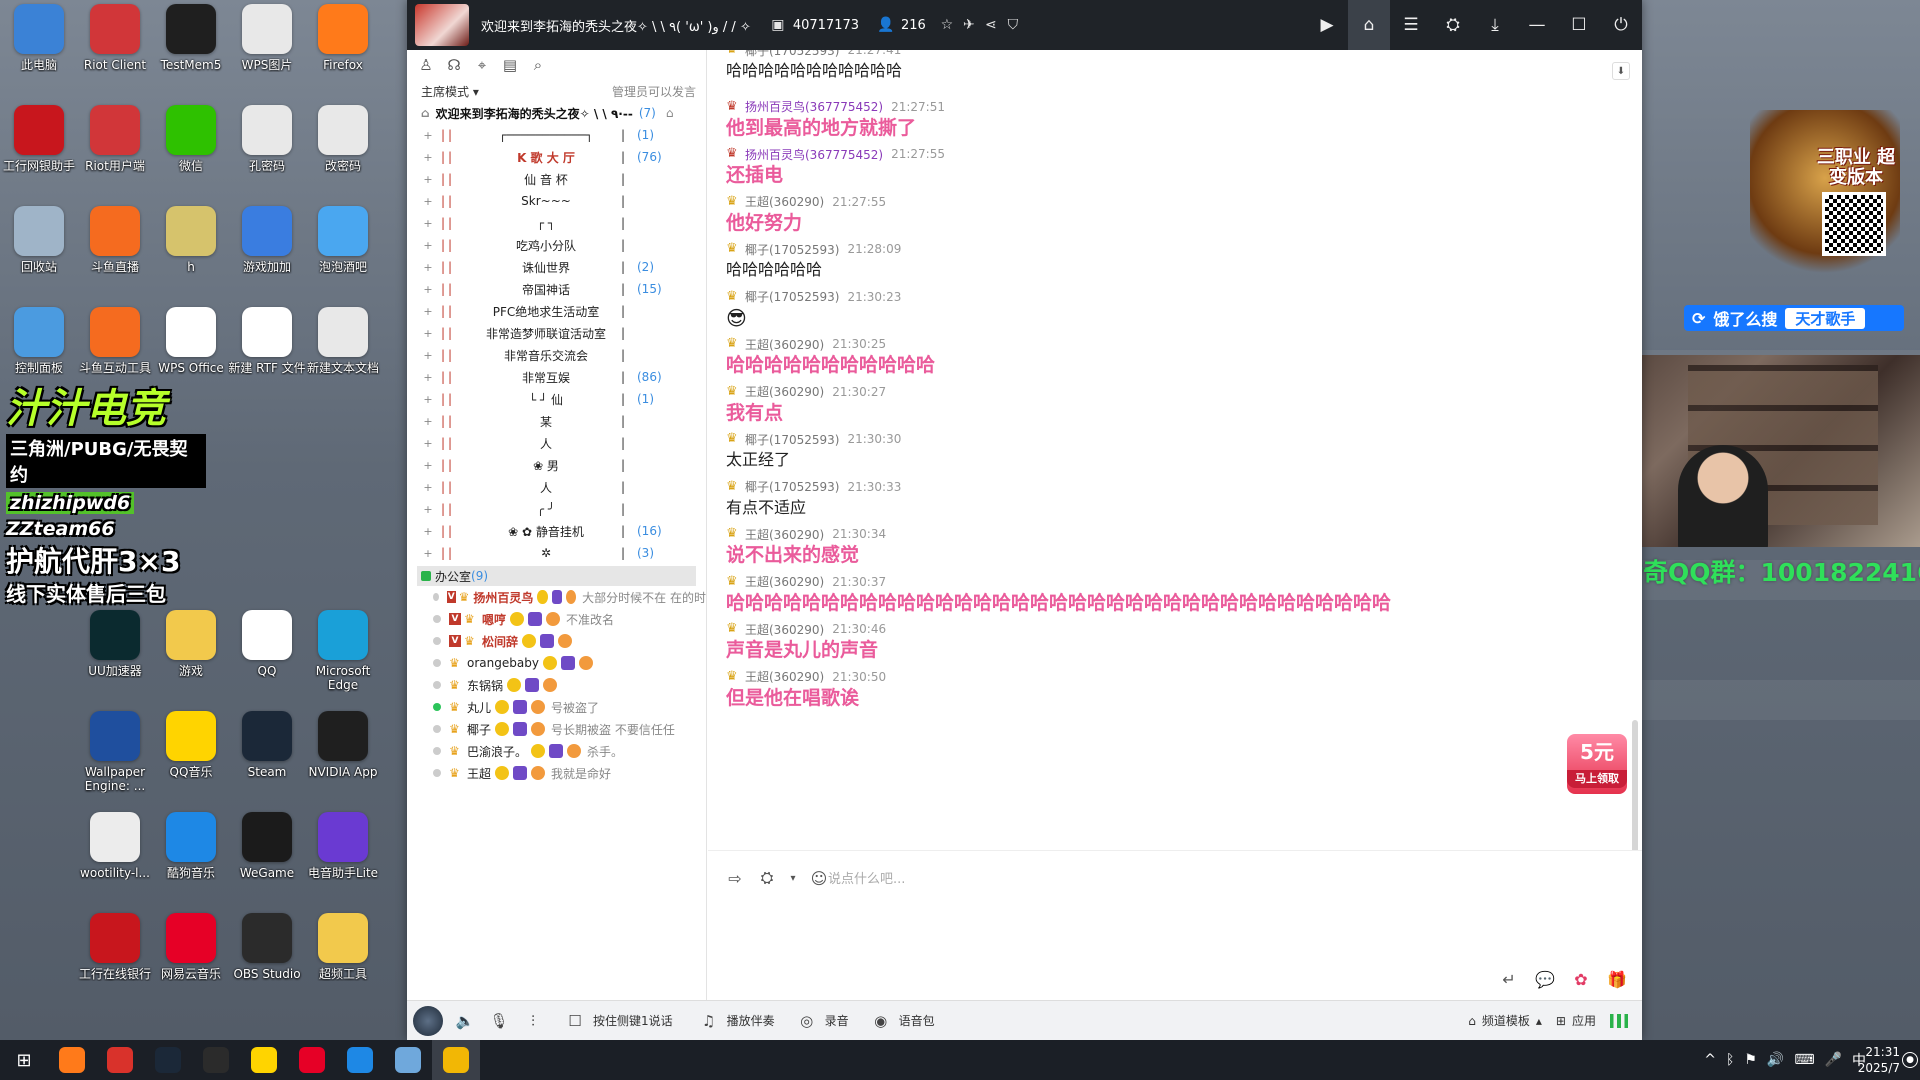  Describe the element at coordinates (556, 135) in the screenshot. I see `channel-item: + || ┌───────────┐ | (1)` at that location.